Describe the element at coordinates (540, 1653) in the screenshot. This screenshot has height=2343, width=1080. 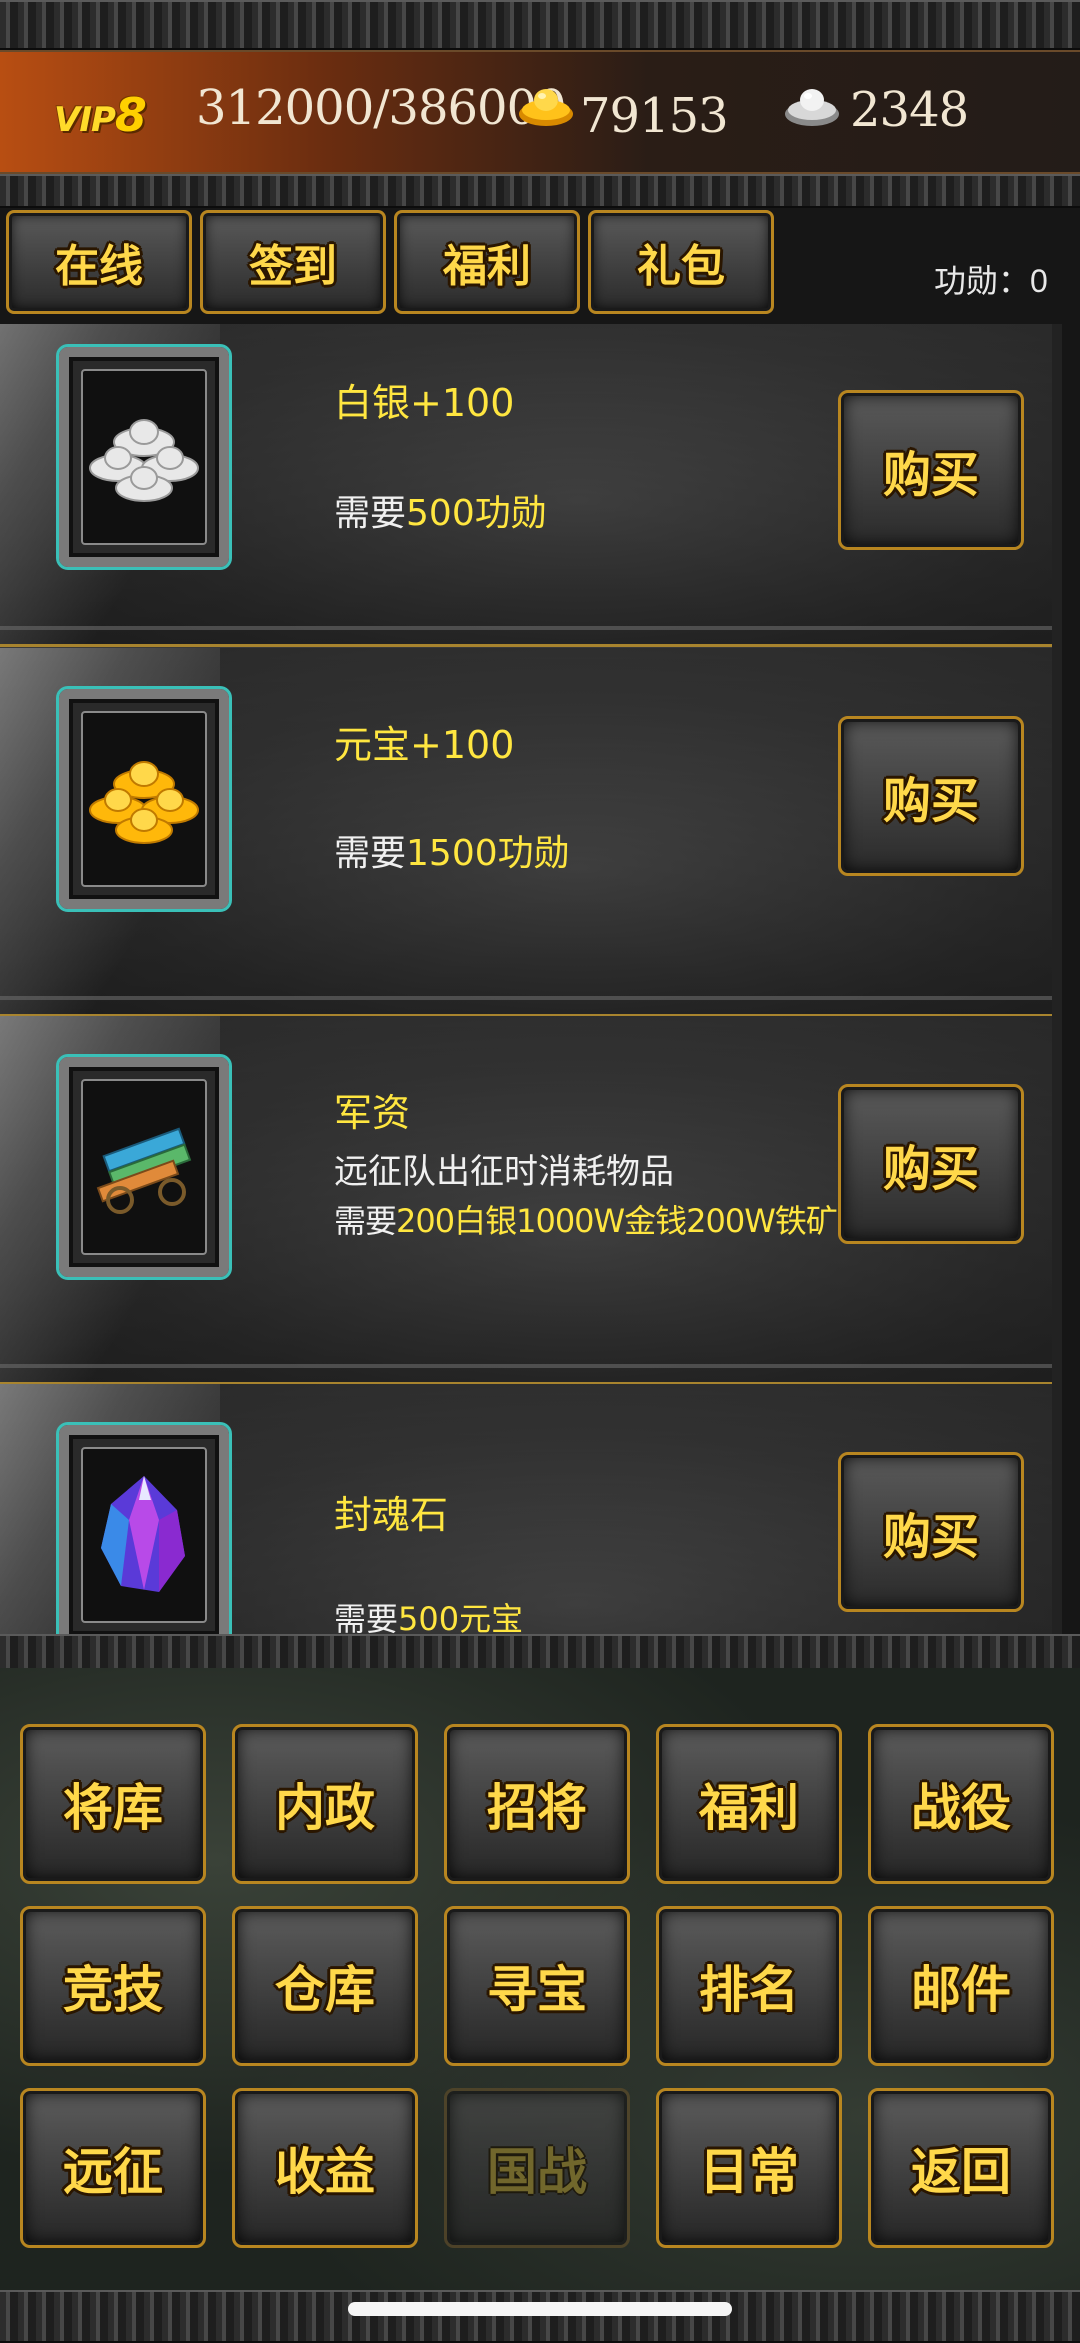
I see `menu-border` at that location.